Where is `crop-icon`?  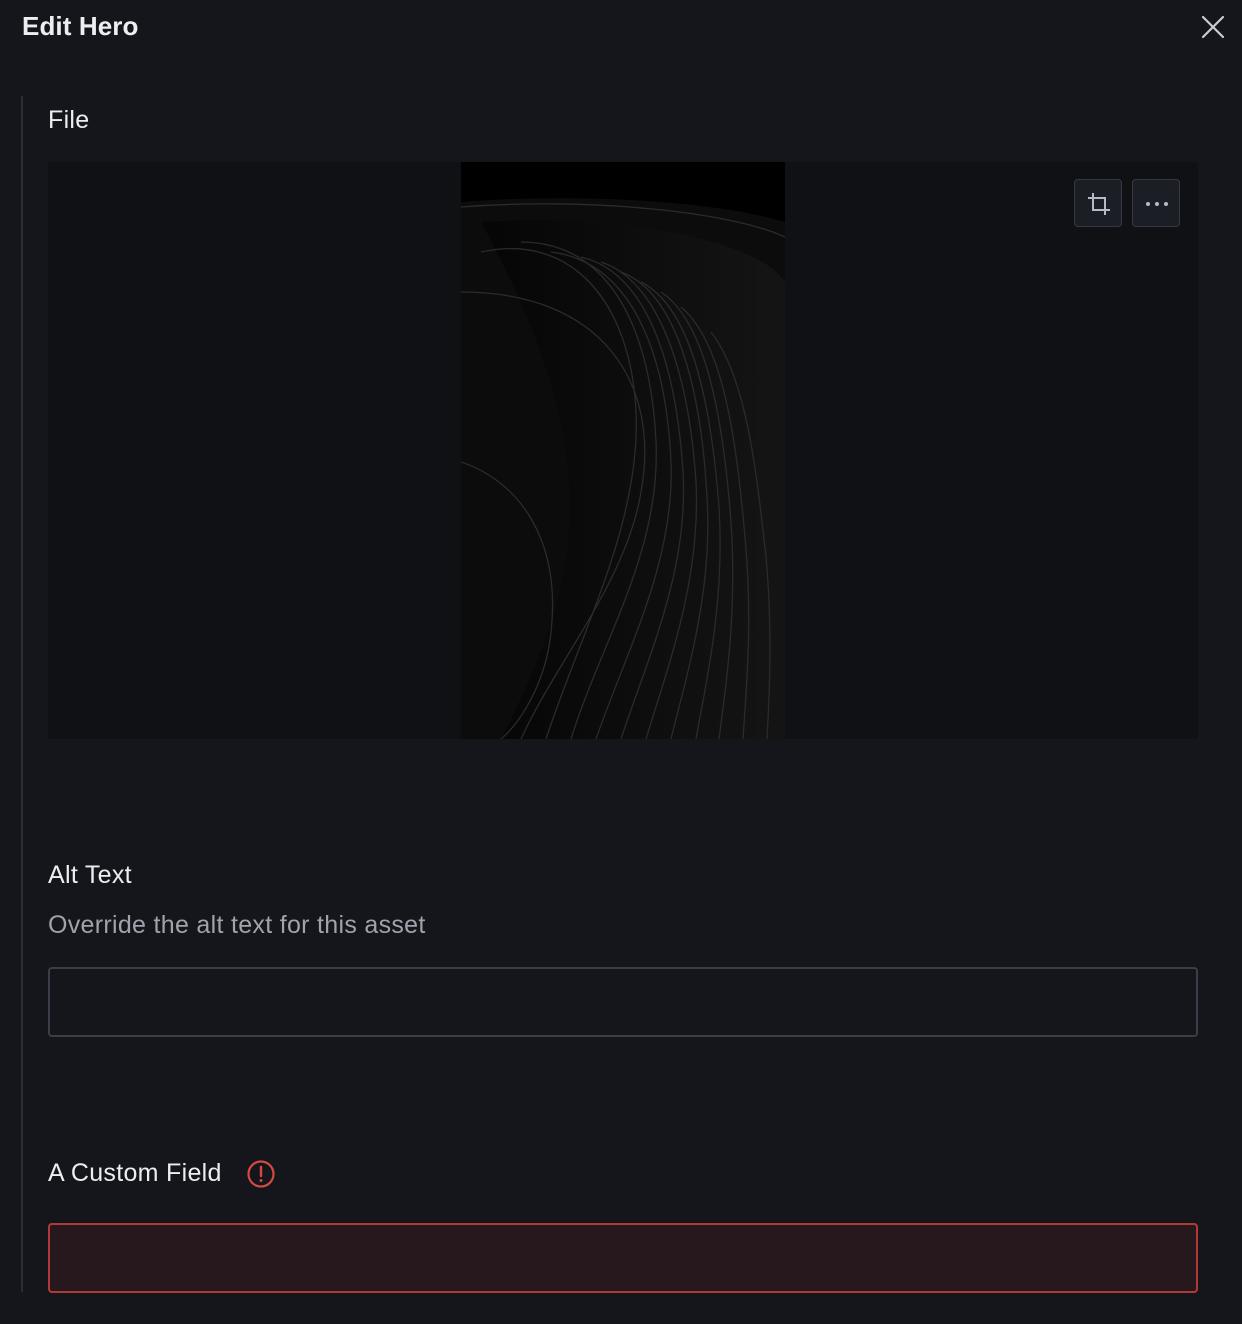 crop-icon is located at coordinates (1099, 204).